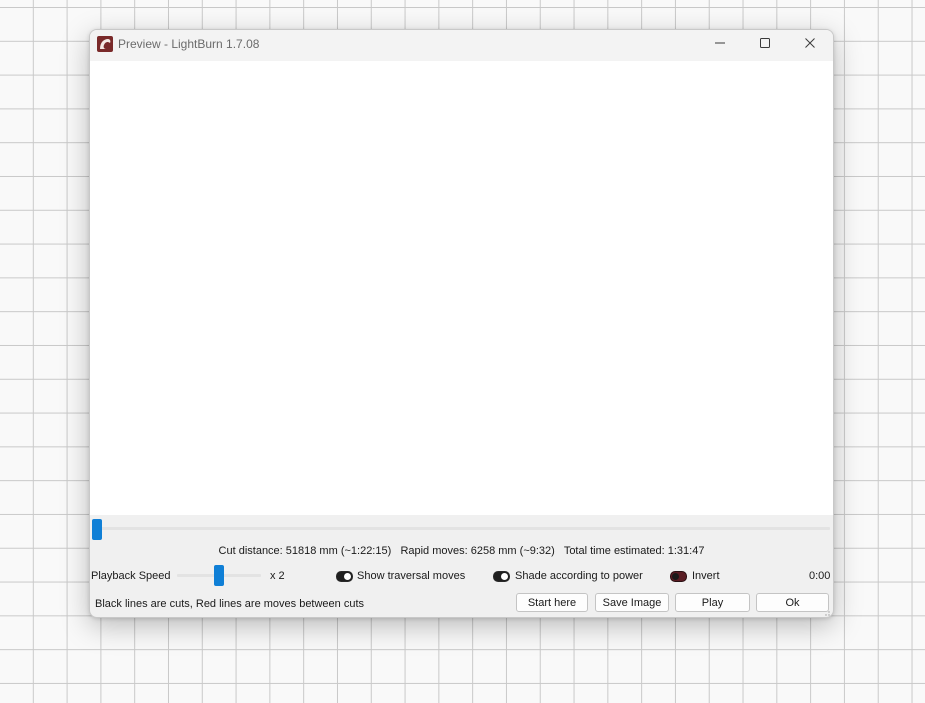 Image resolution: width=925 pixels, height=703 pixels. What do you see at coordinates (501, 576) in the screenshot?
I see `shade-power-toggle` at bounding box center [501, 576].